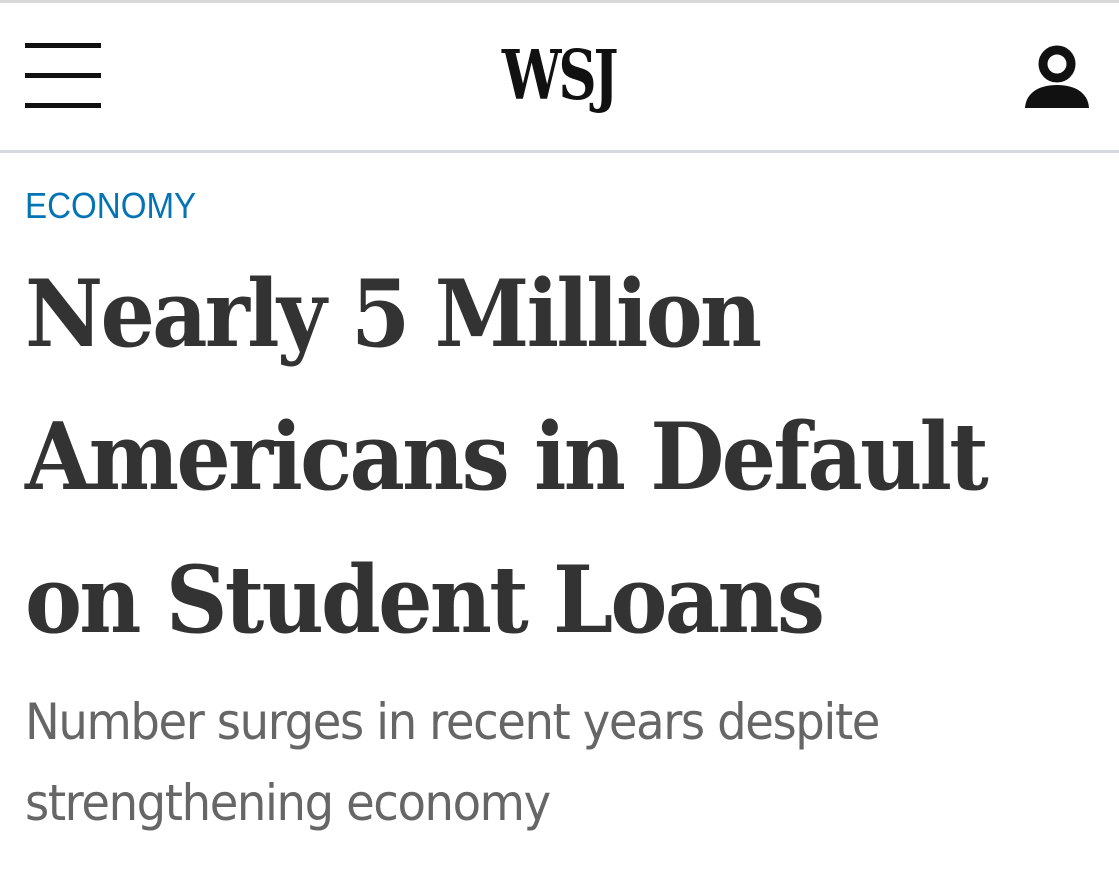 This screenshot has width=1119, height=870. What do you see at coordinates (393, 313) in the screenshot?
I see `headline-line: Nearly 5 Million` at bounding box center [393, 313].